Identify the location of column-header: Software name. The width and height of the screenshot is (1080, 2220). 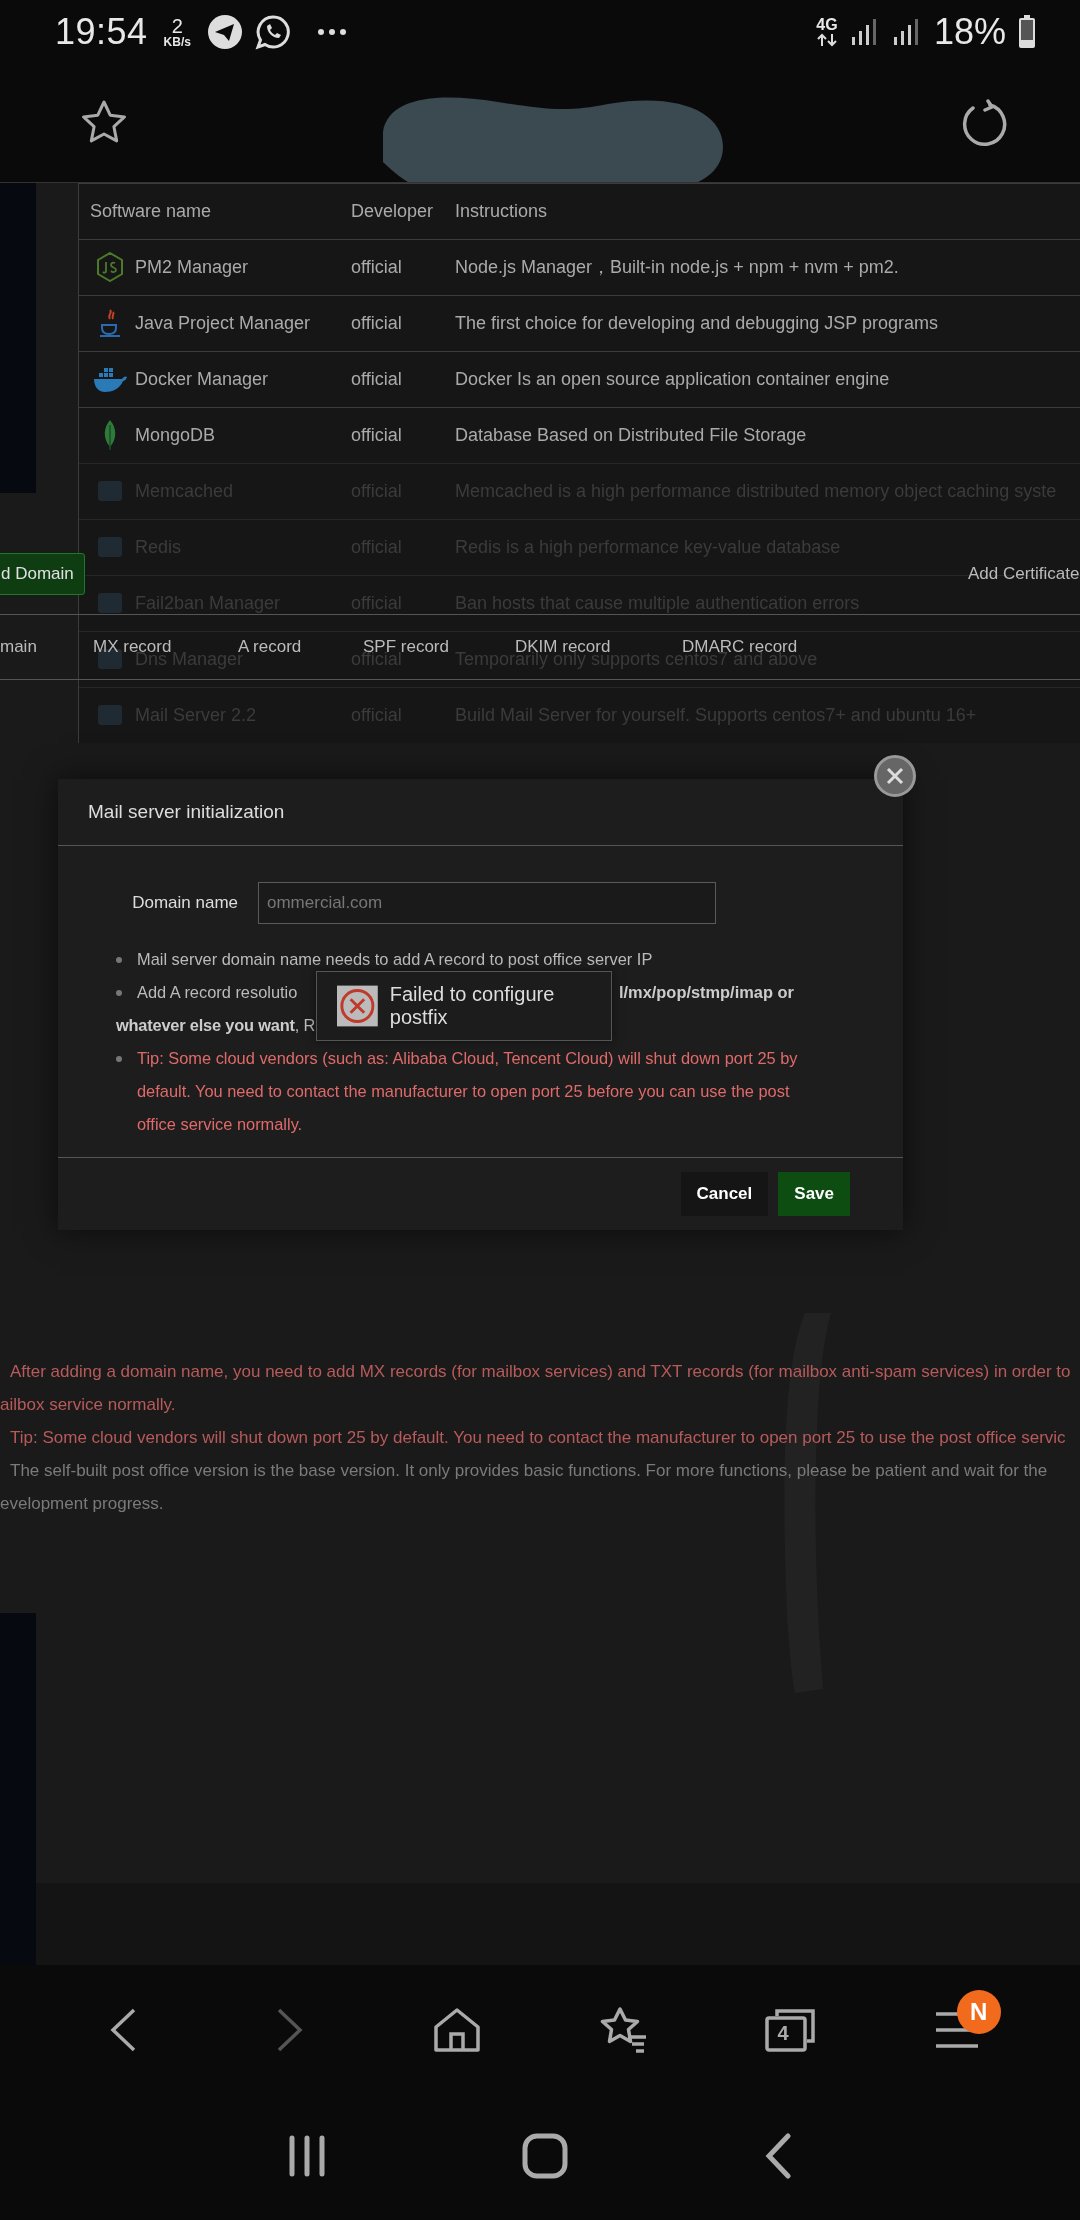
(151, 211).